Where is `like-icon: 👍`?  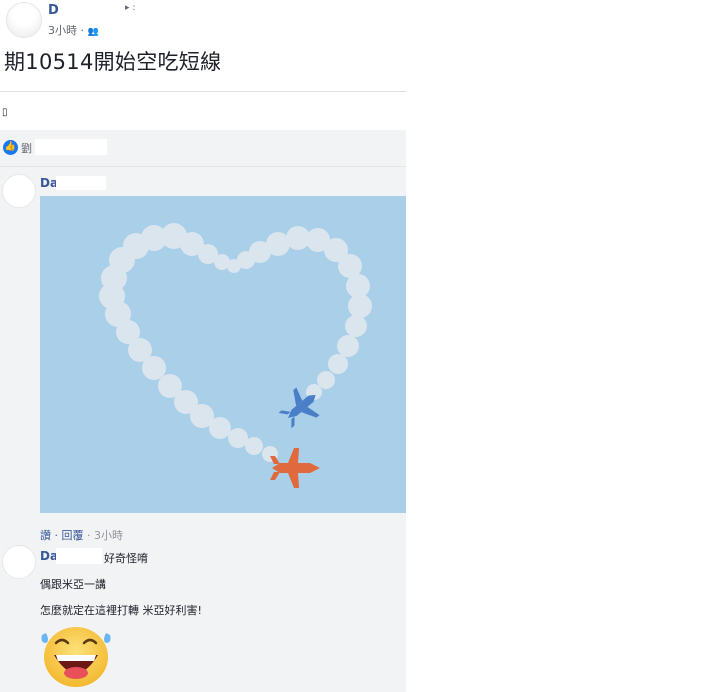 like-icon: 👍 is located at coordinates (10, 147).